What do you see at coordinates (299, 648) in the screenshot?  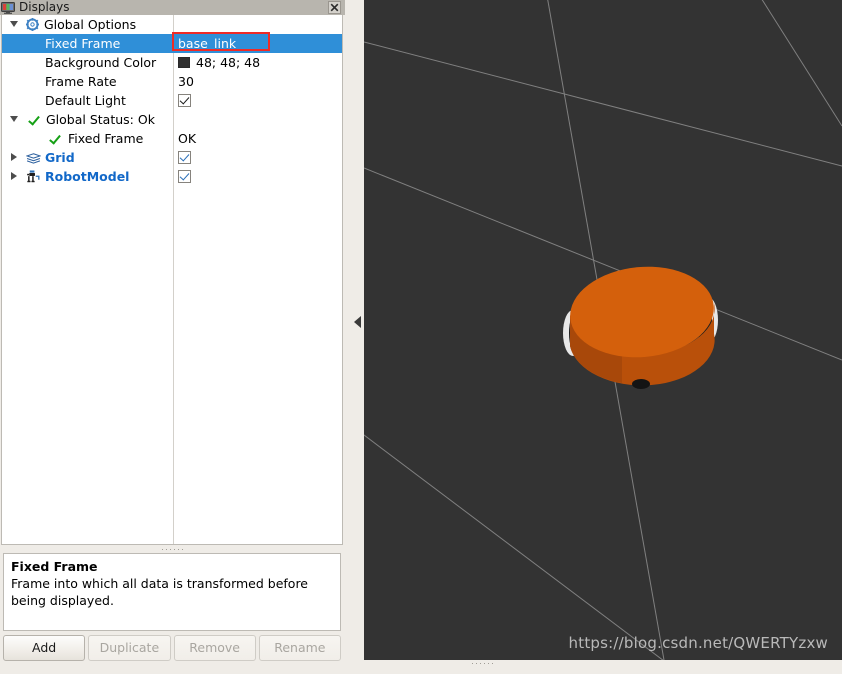 I see `rename-button: Rename` at bounding box center [299, 648].